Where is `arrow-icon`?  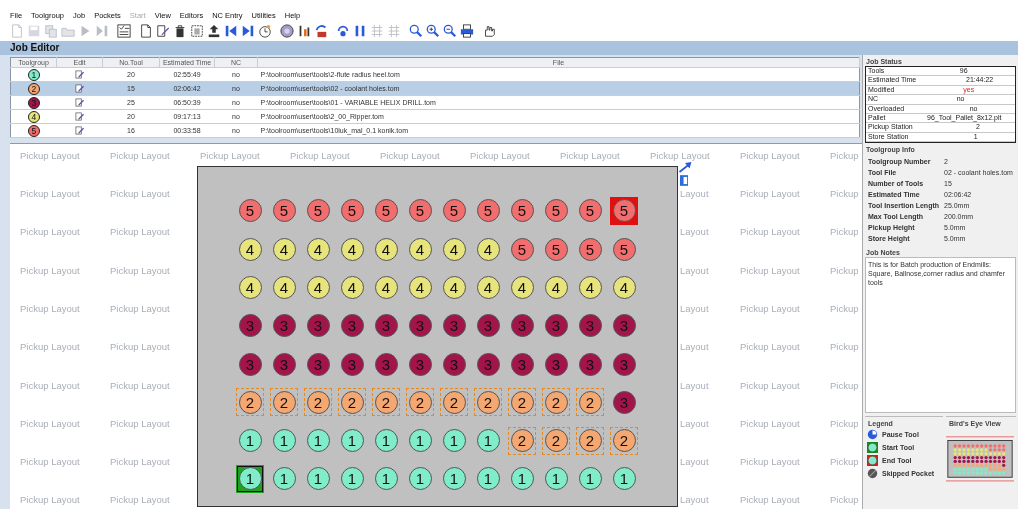
arrow-icon is located at coordinates (685, 167).